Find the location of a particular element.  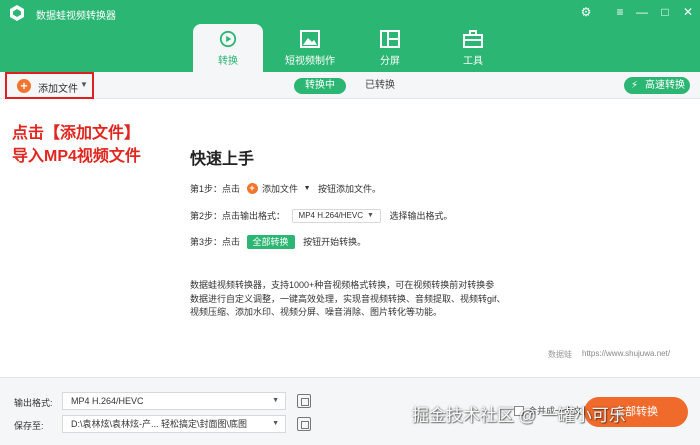

output-format-label: 输出格式: is located at coordinates (33, 403).